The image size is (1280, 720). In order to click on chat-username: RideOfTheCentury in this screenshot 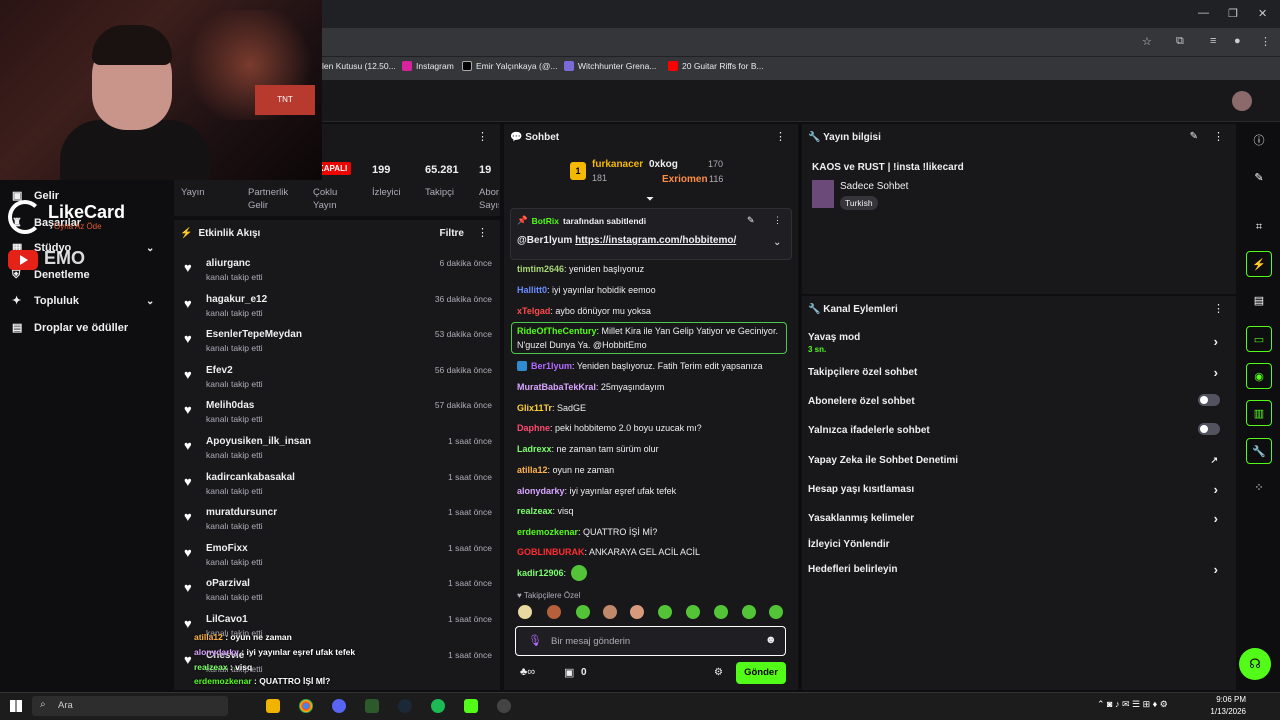, I will do `click(557, 331)`.